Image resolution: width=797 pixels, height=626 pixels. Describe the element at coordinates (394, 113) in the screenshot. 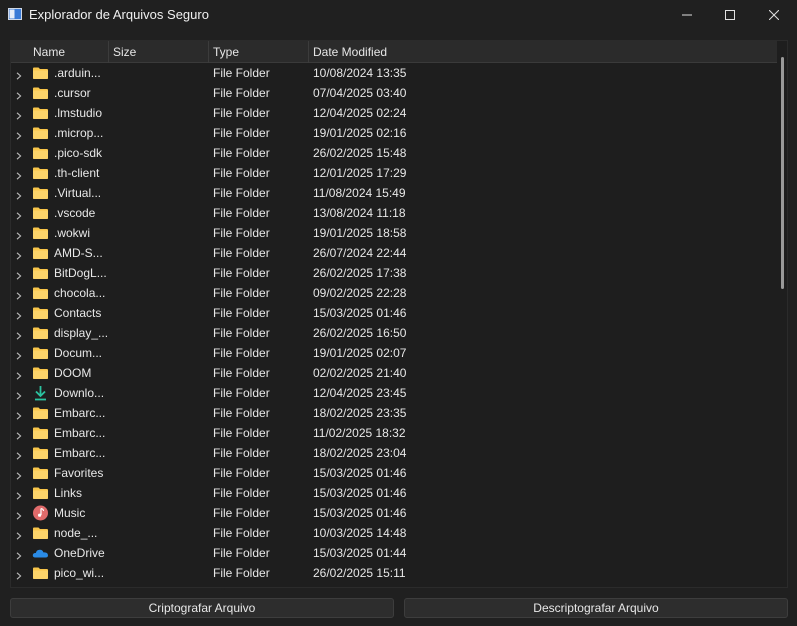

I see `tree-row: .lmstudio File Folder 12/04/2025 02:24` at that location.